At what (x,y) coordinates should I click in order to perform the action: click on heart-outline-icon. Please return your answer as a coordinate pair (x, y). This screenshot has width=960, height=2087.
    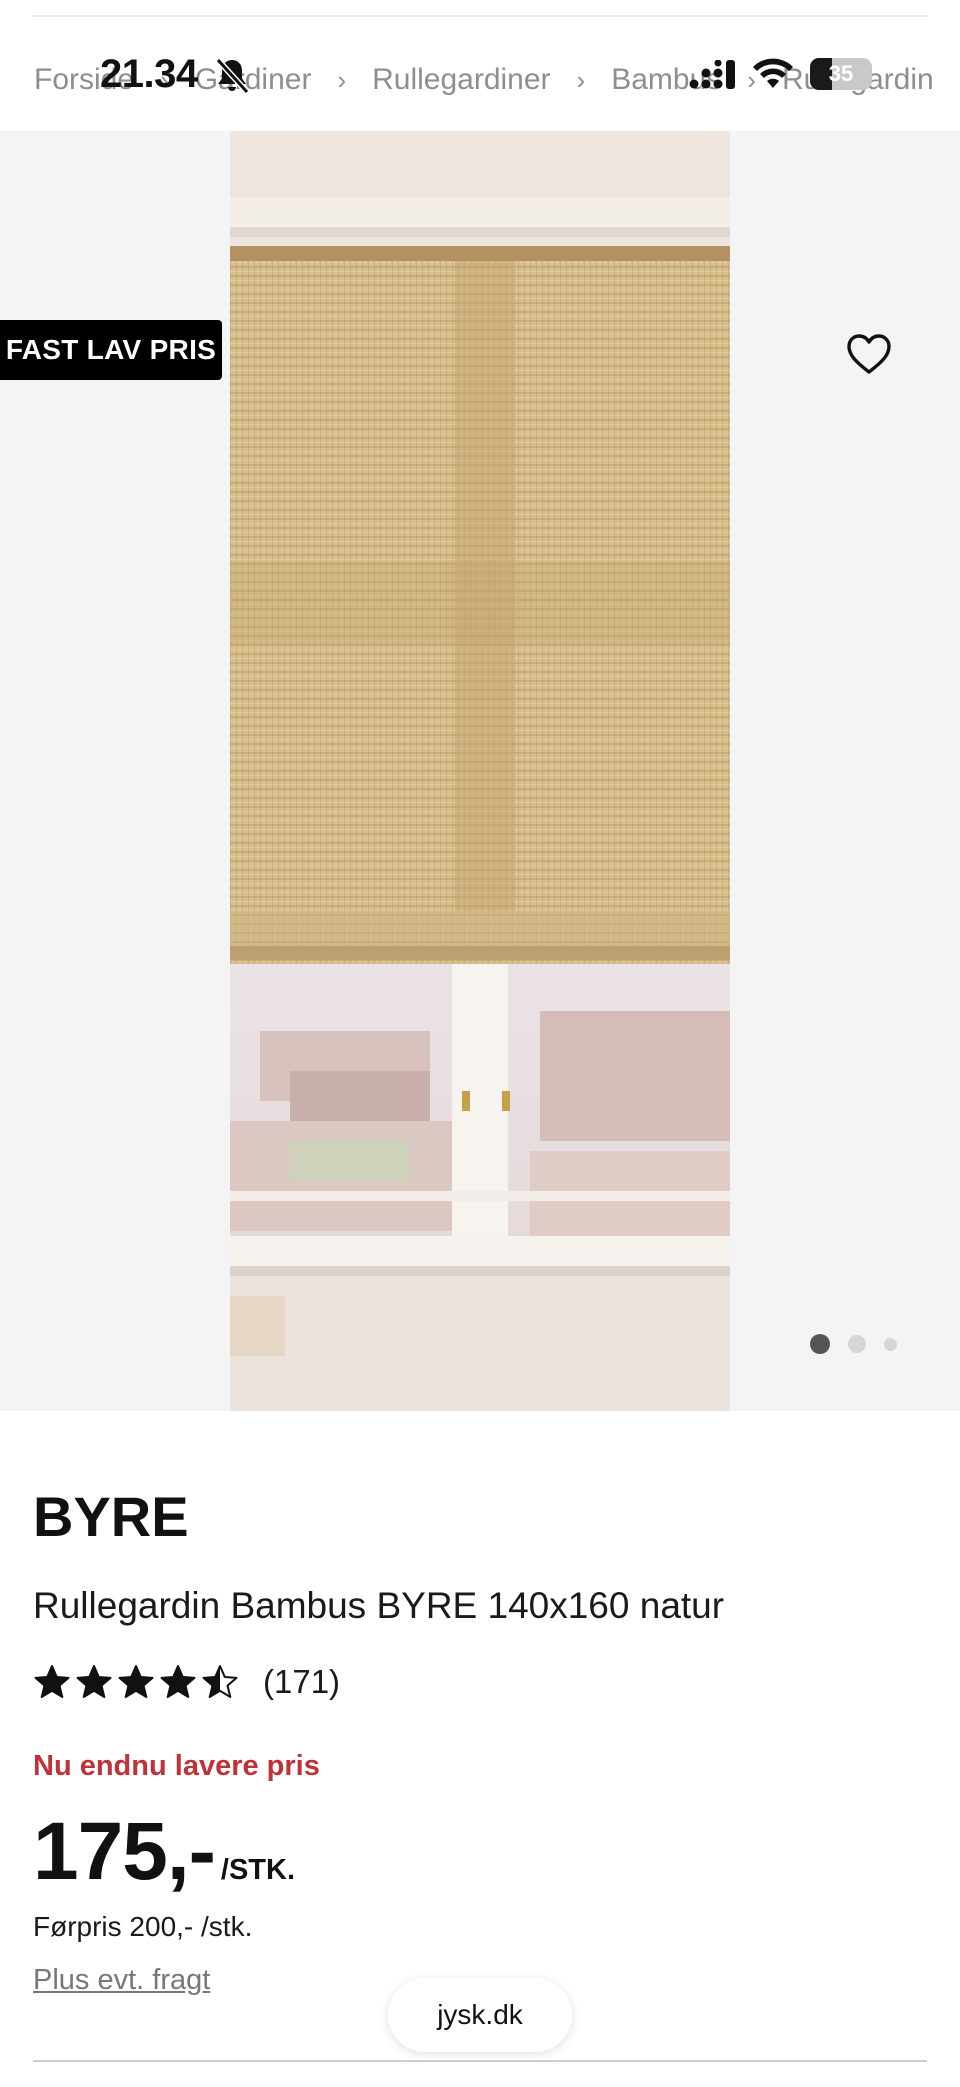
    Looking at the image, I should click on (869, 354).